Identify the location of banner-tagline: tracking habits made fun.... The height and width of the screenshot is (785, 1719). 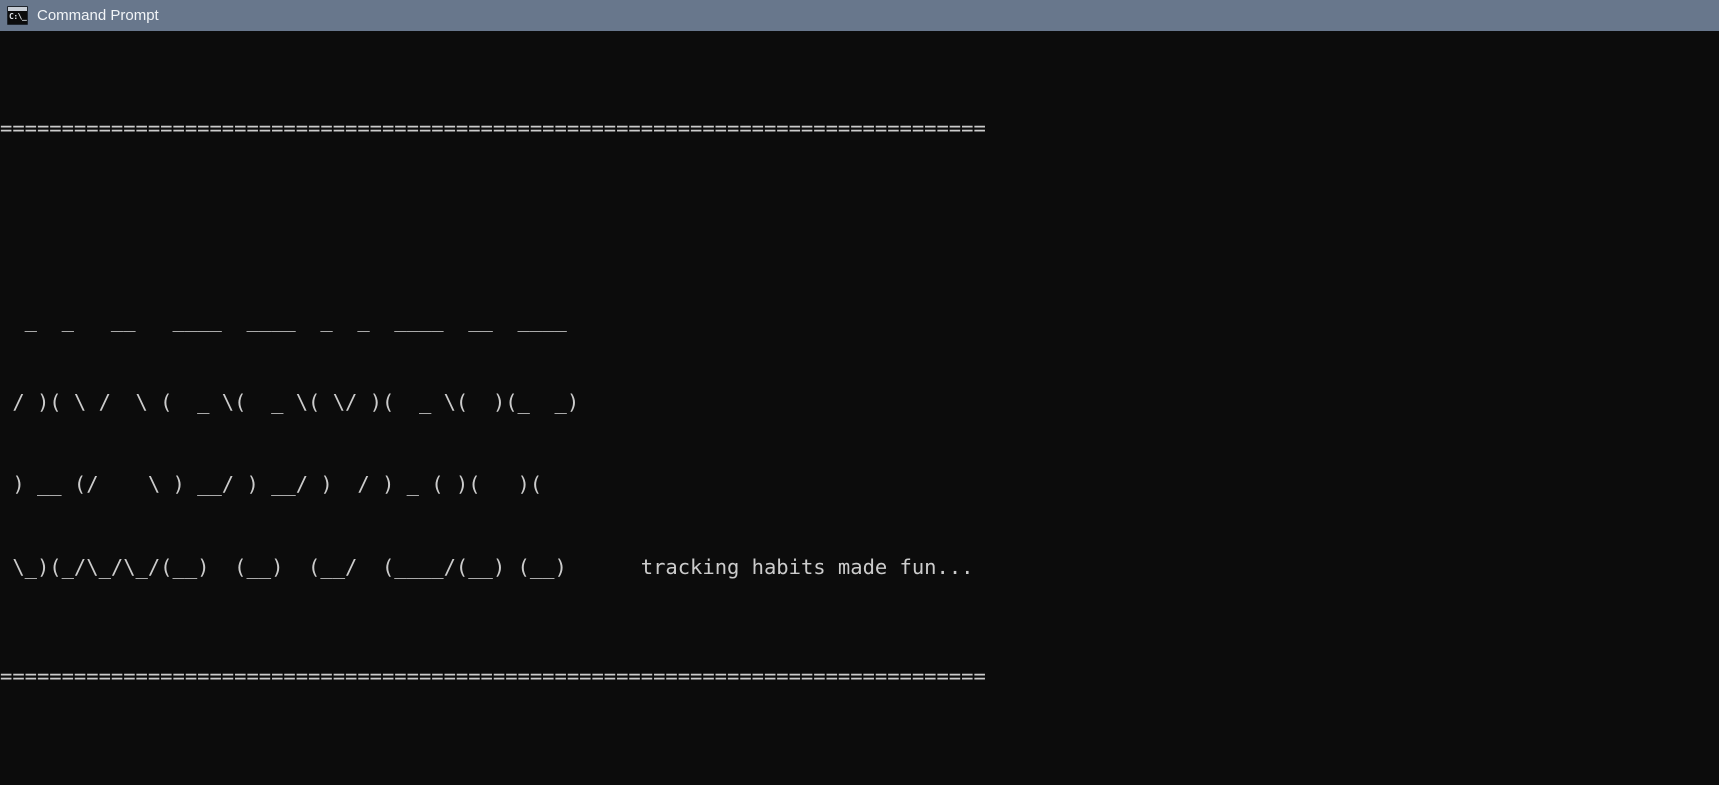
(807, 566).